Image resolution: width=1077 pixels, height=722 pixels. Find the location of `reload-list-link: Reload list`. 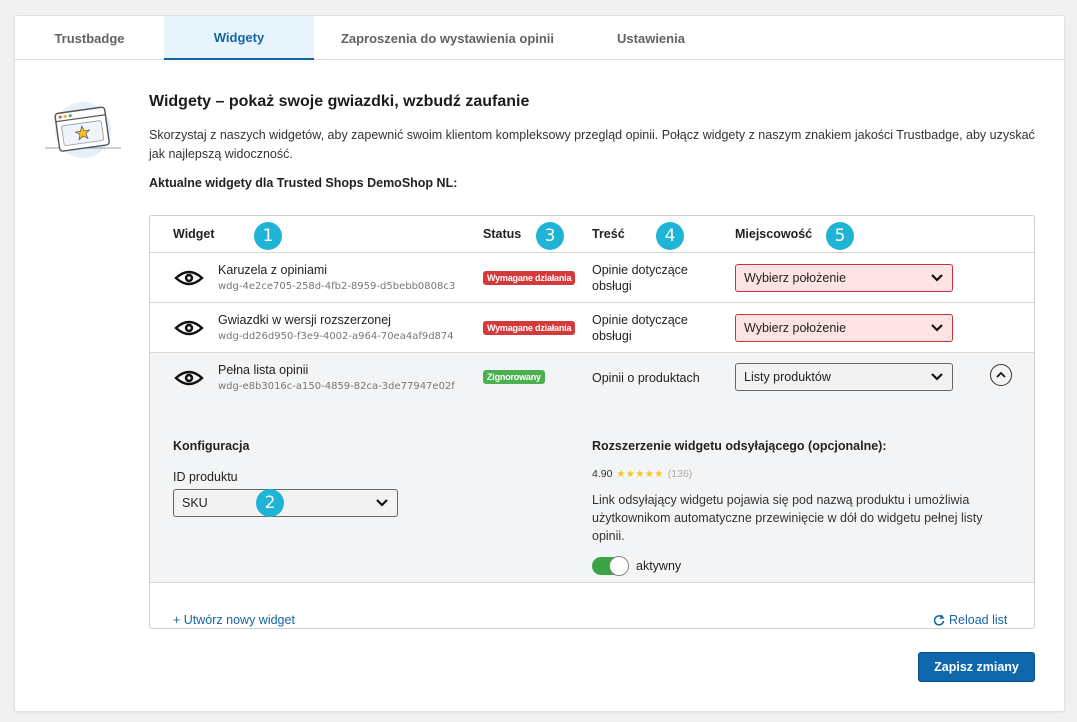

reload-list-link: Reload list is located at coordinates (970, 620).